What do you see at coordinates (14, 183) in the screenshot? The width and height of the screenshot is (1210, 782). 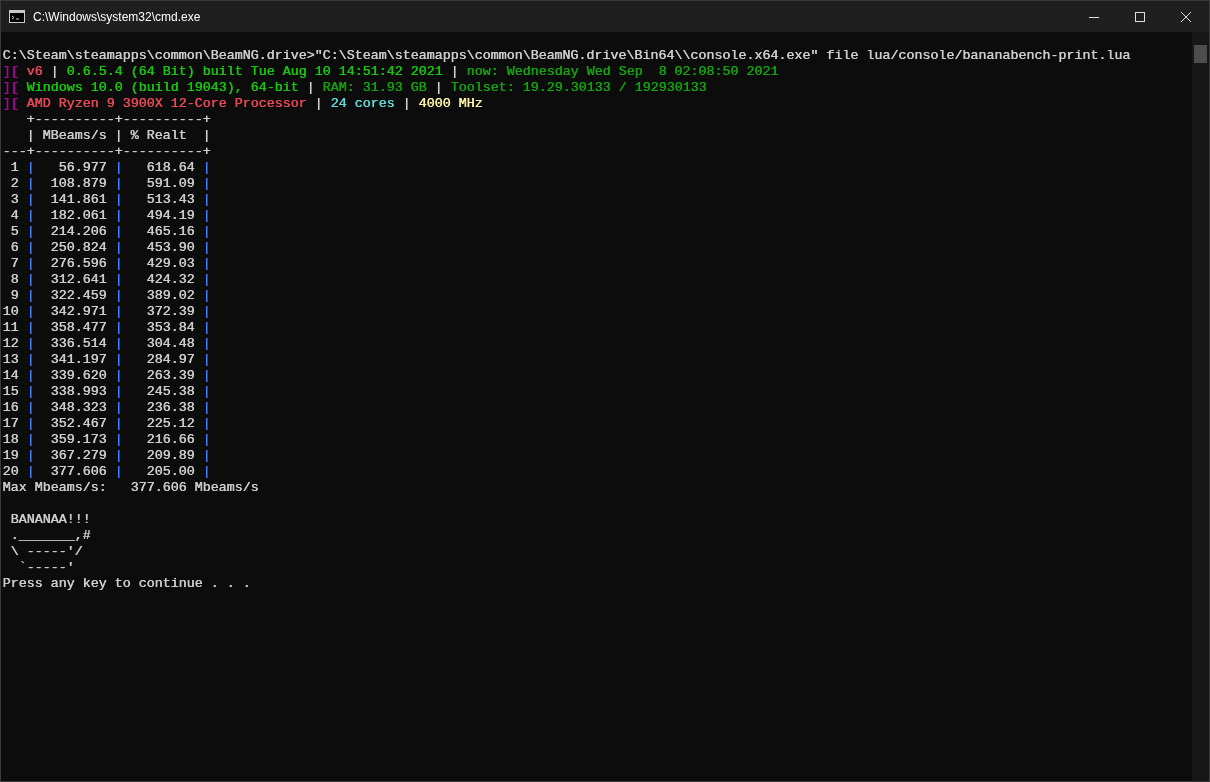 I see `console-text: 2` at bounding box center [14, 183].